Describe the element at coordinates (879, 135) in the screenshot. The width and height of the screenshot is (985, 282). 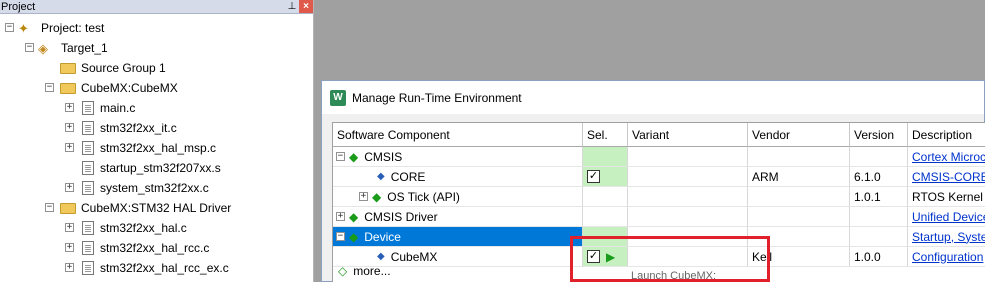
I see `column-header-version: Version` at that location.